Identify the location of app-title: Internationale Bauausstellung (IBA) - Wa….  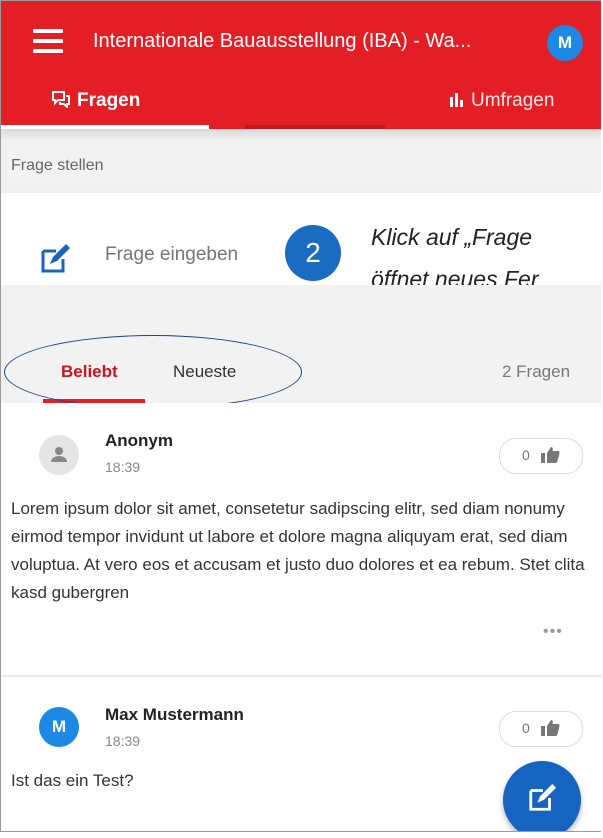
(282, 41).